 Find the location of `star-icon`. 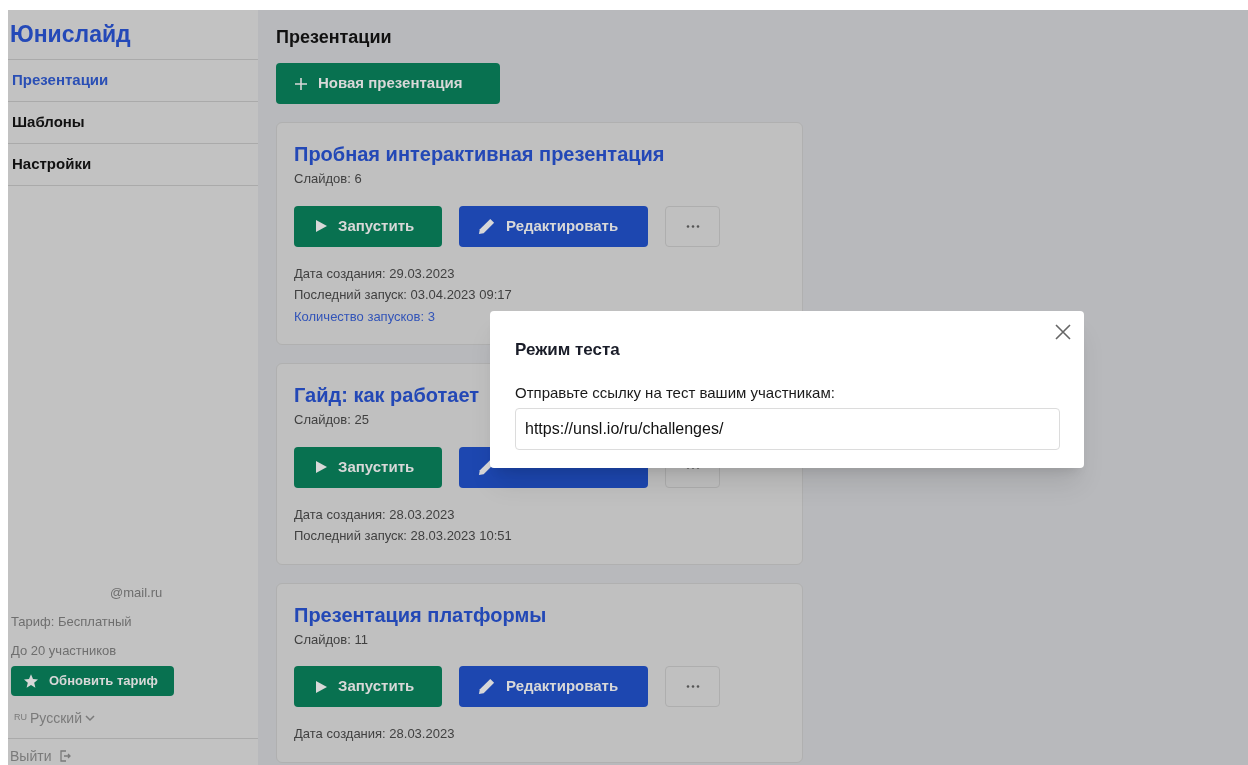

star-icon is located at coordinates (31, 681).